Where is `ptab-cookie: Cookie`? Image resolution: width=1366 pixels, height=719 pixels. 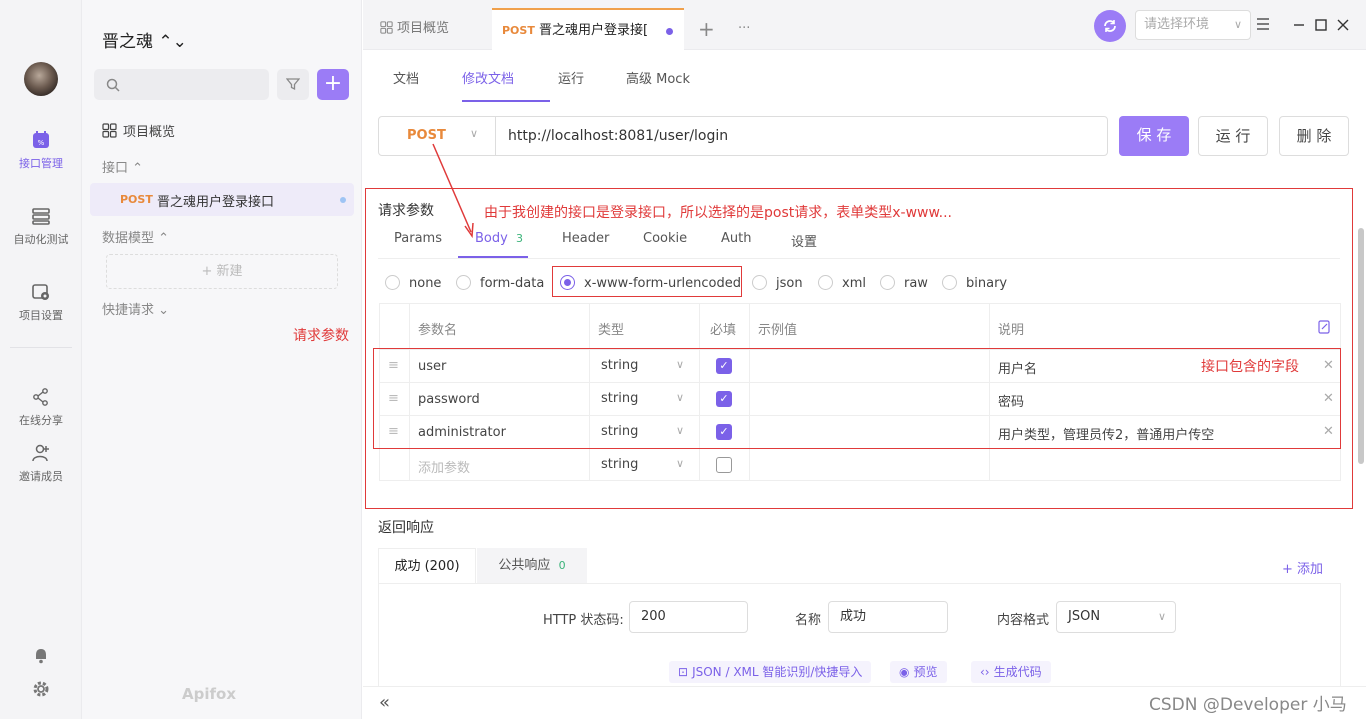 ptab-cookie: Cookie is located at coordinates (665, 238).